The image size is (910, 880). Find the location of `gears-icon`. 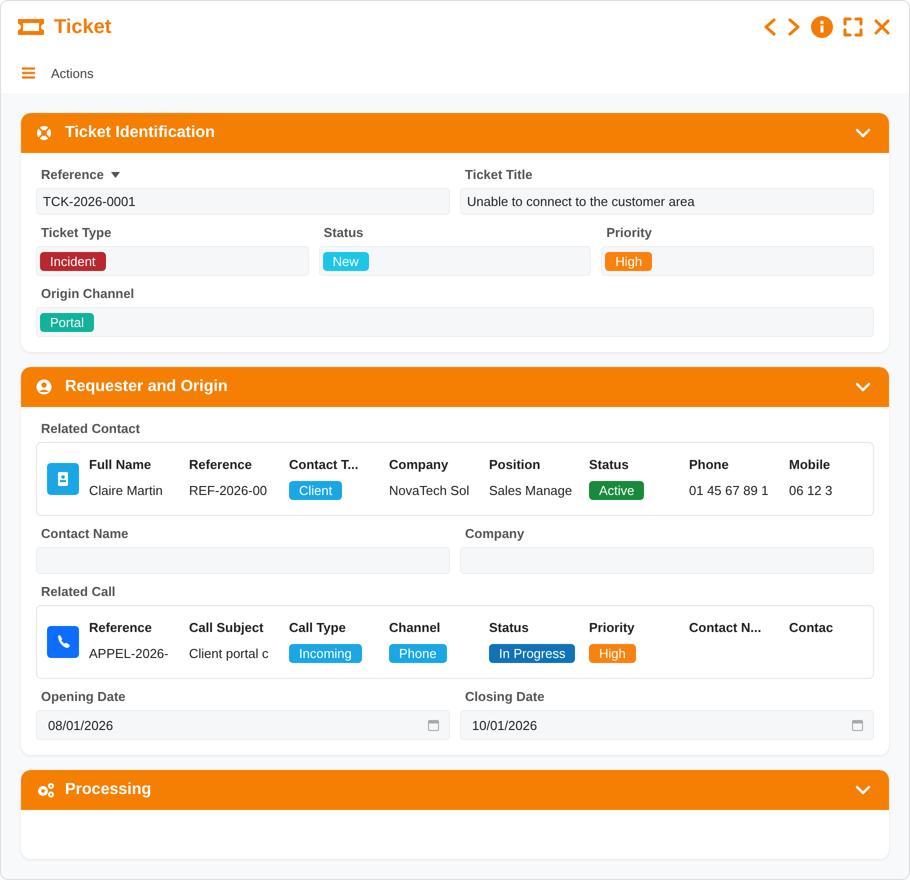

gears-icon is located at coordinates (45, 790).